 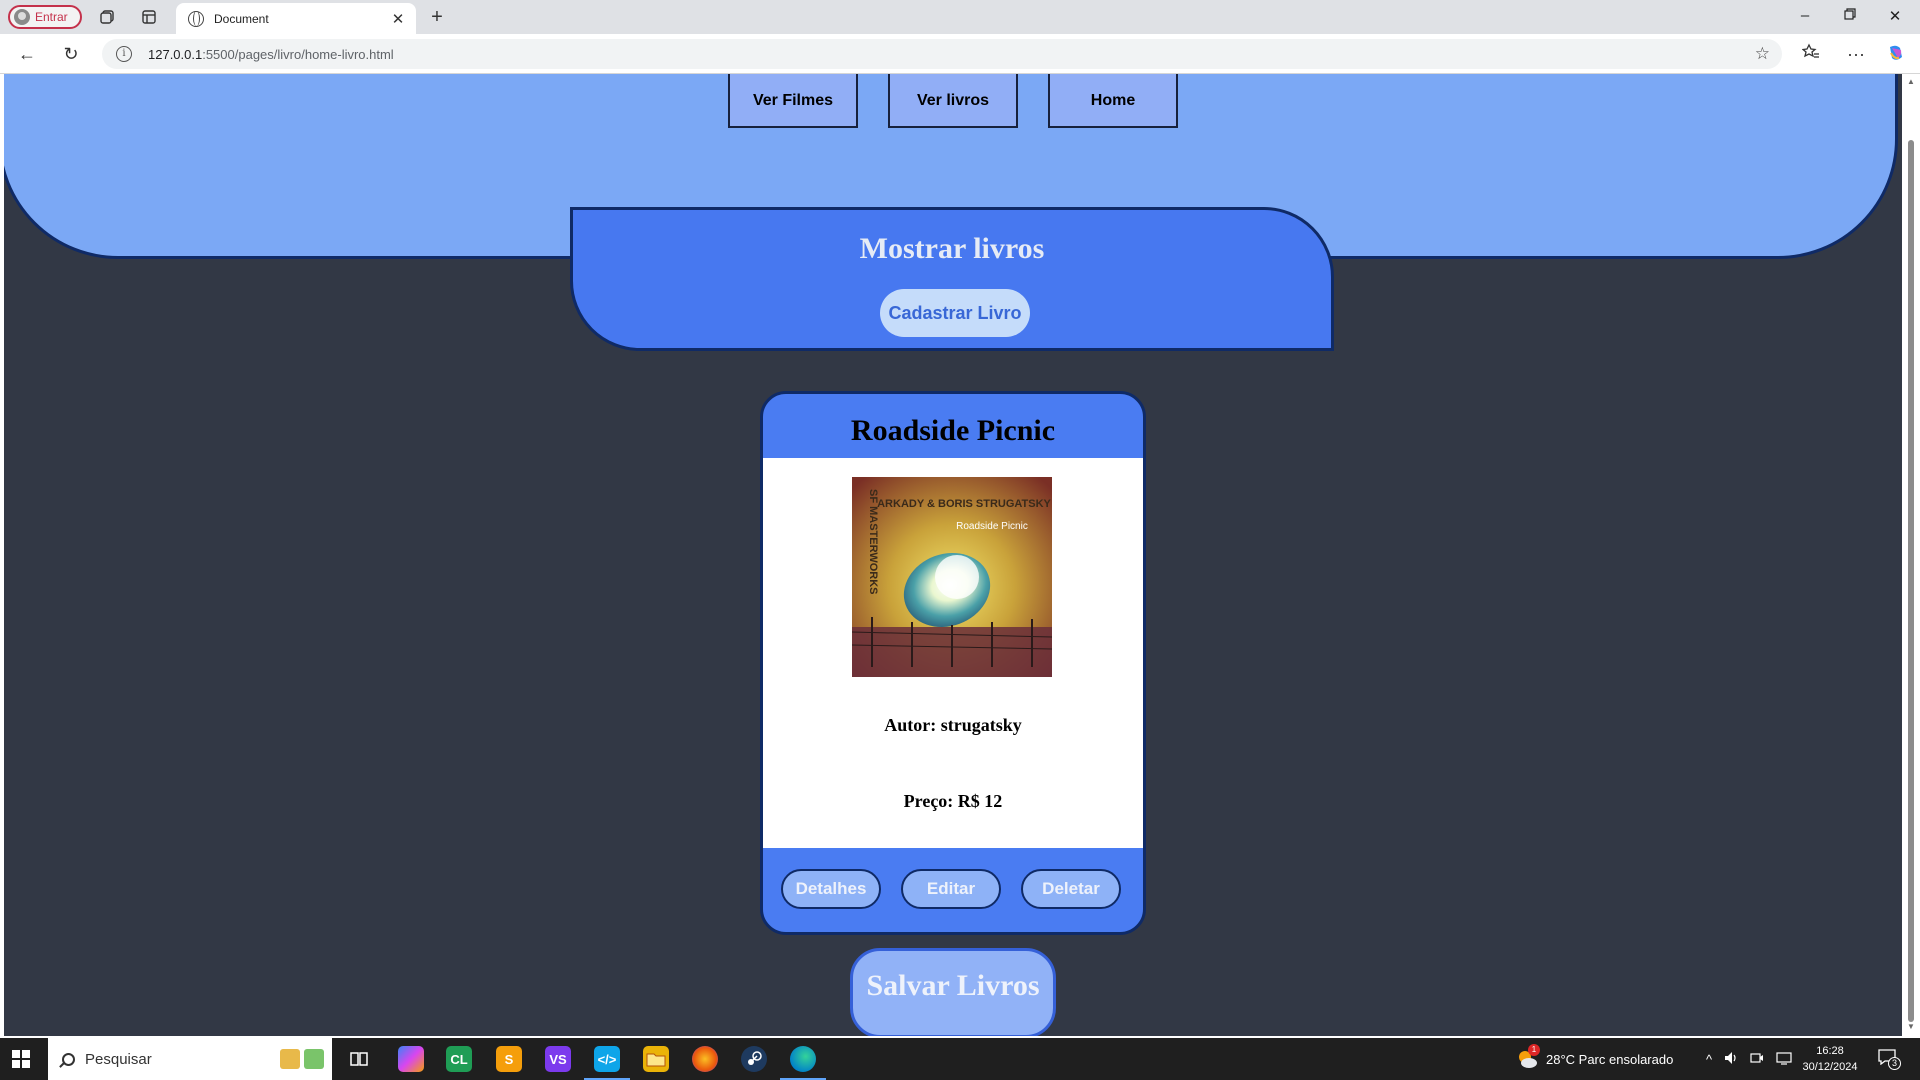 What do you see at coordinates (118, 1059) in the screenshot?
I see `search-placeholder: Pesquisar` at bounding box center [118, 1059].